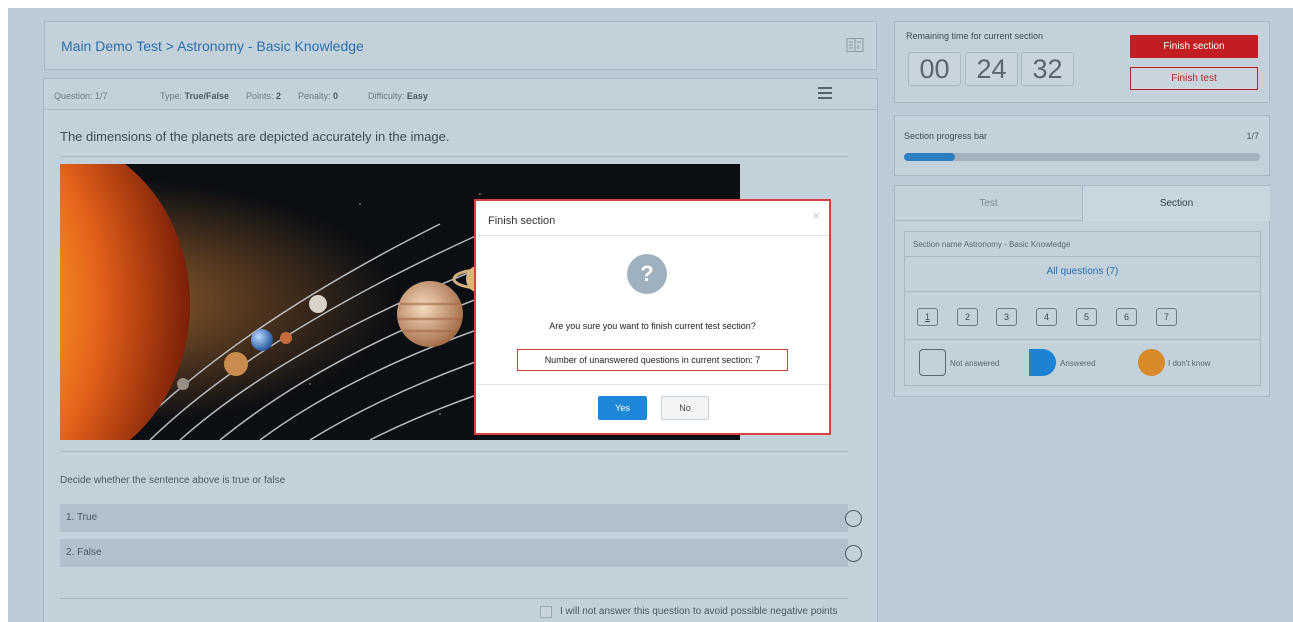  What do you see at coordinates (855, 45) in the screenshot?
I see `book-icon` at bounding box center [855, 45].